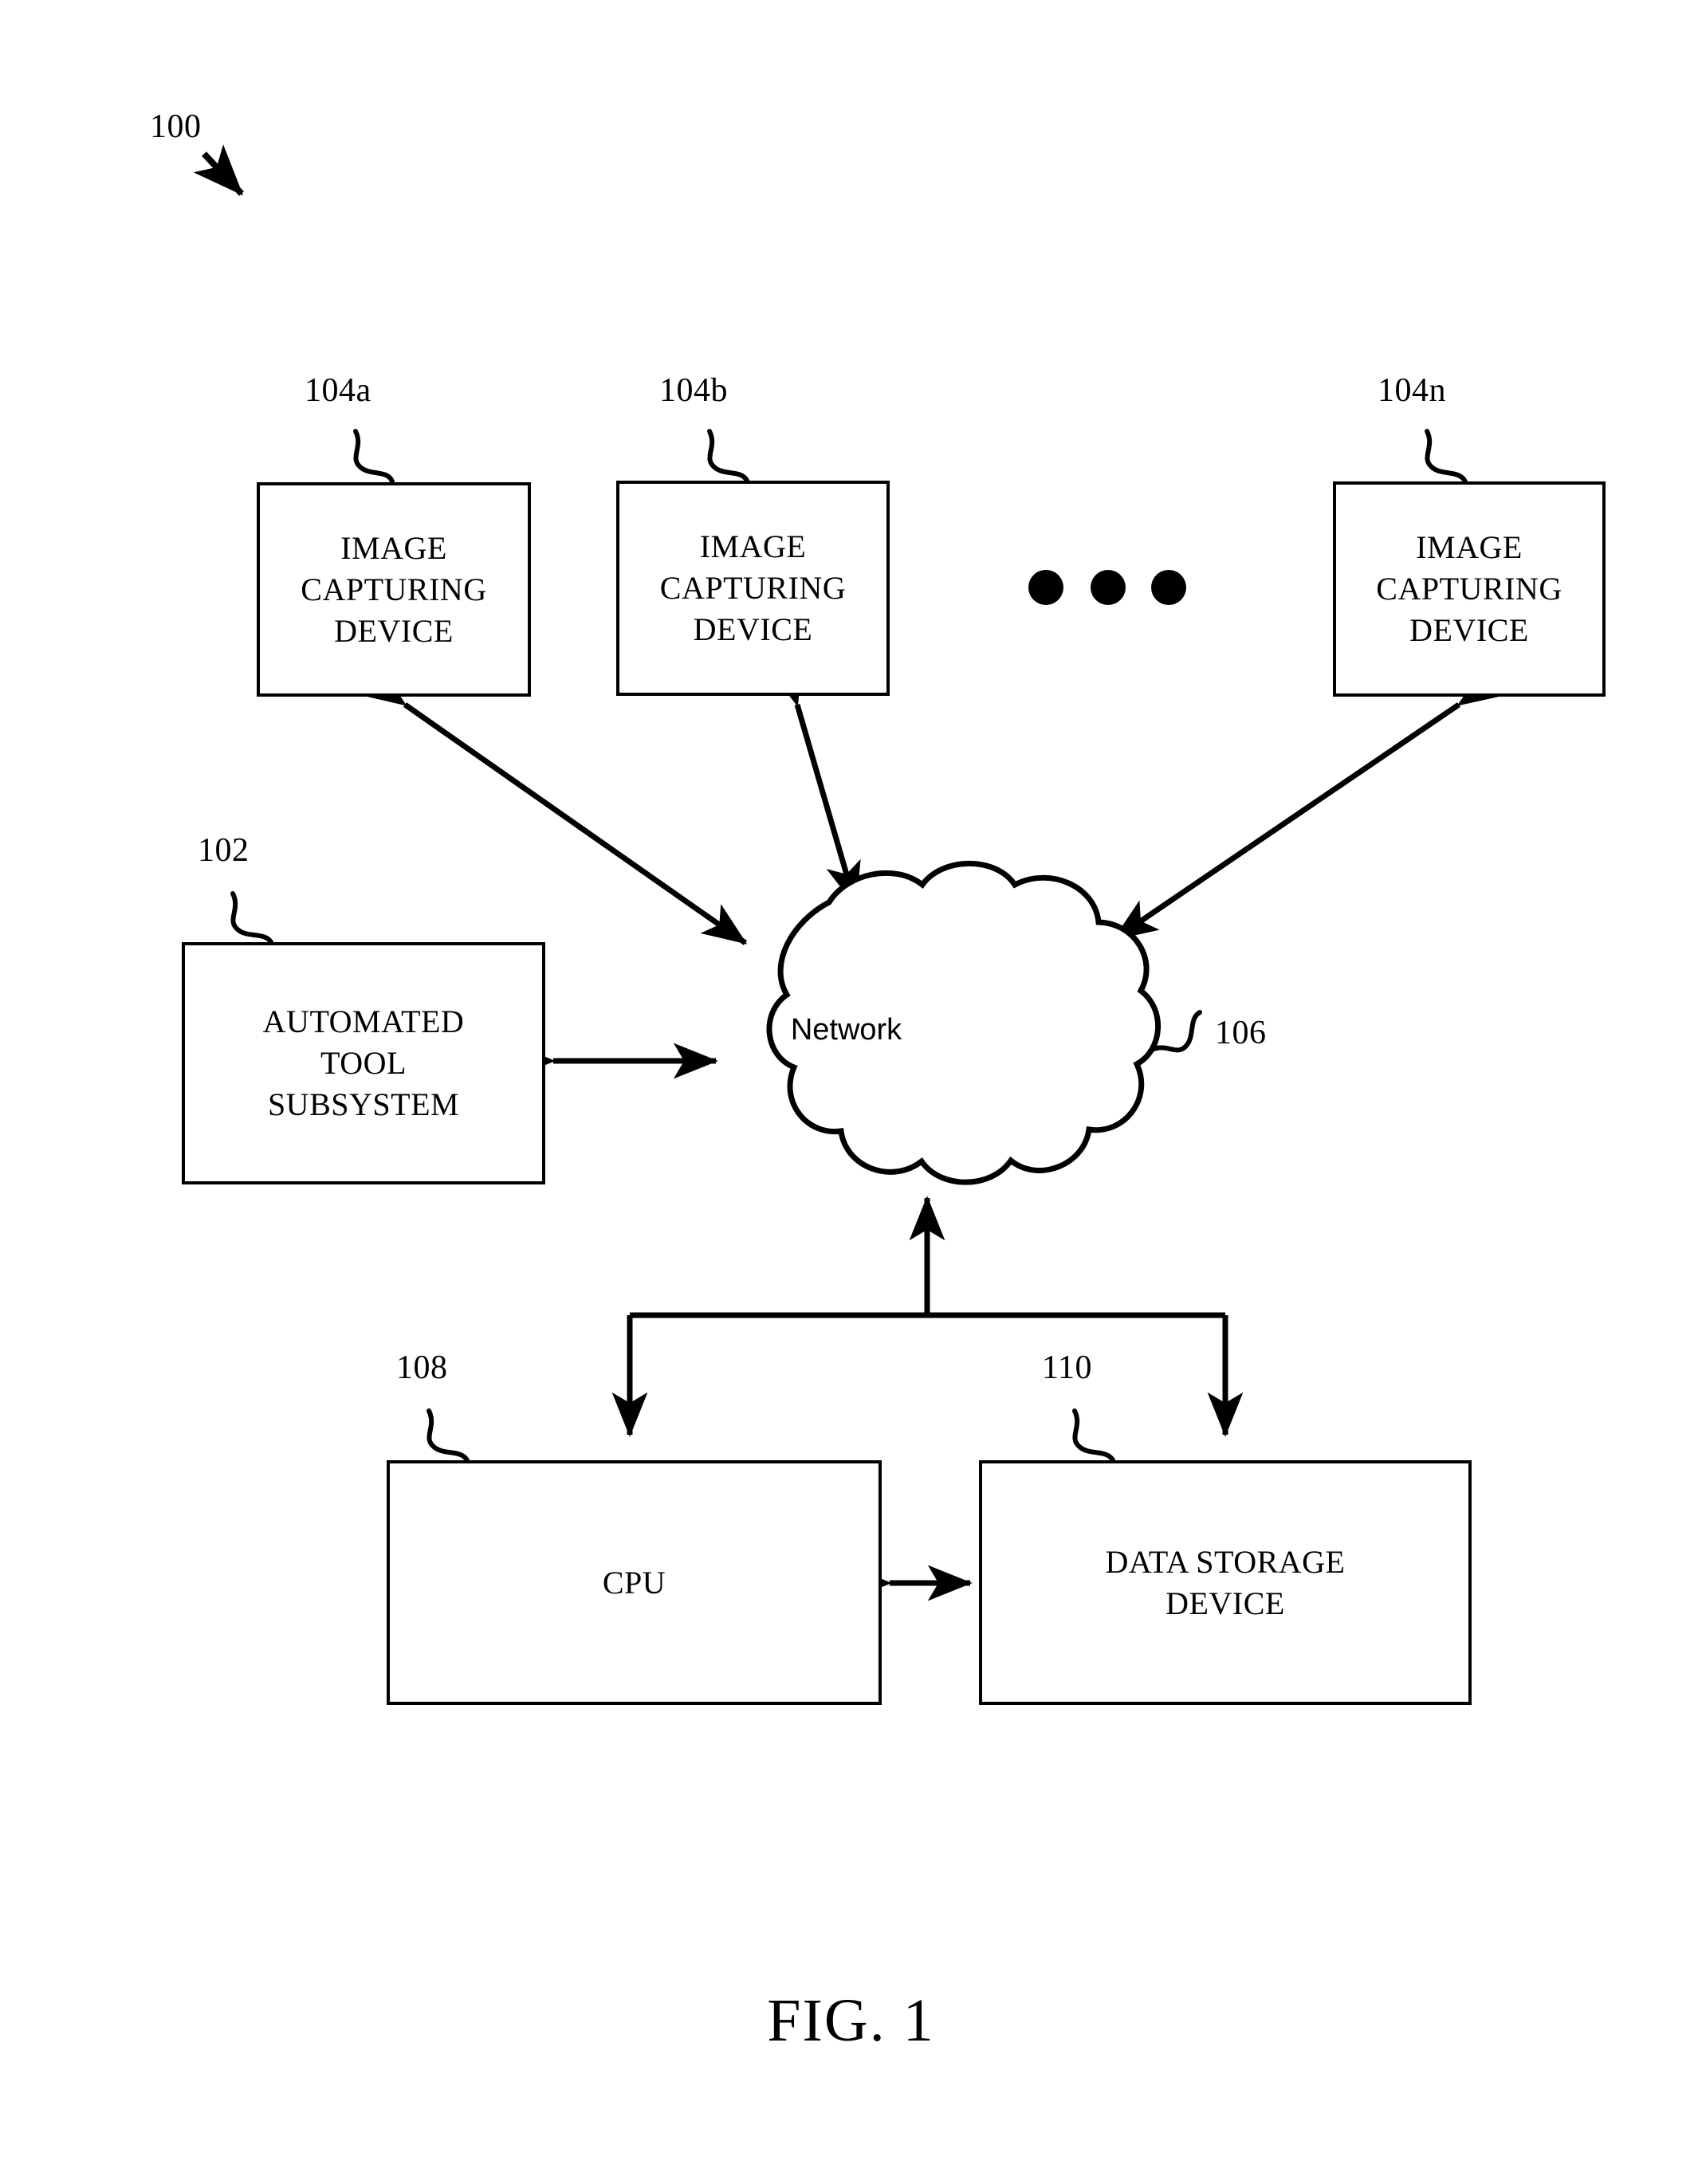 This screenshot has height=2184, width=1702. I want to click on icd-n-line-3: DEVICE, so click(1469, 630).